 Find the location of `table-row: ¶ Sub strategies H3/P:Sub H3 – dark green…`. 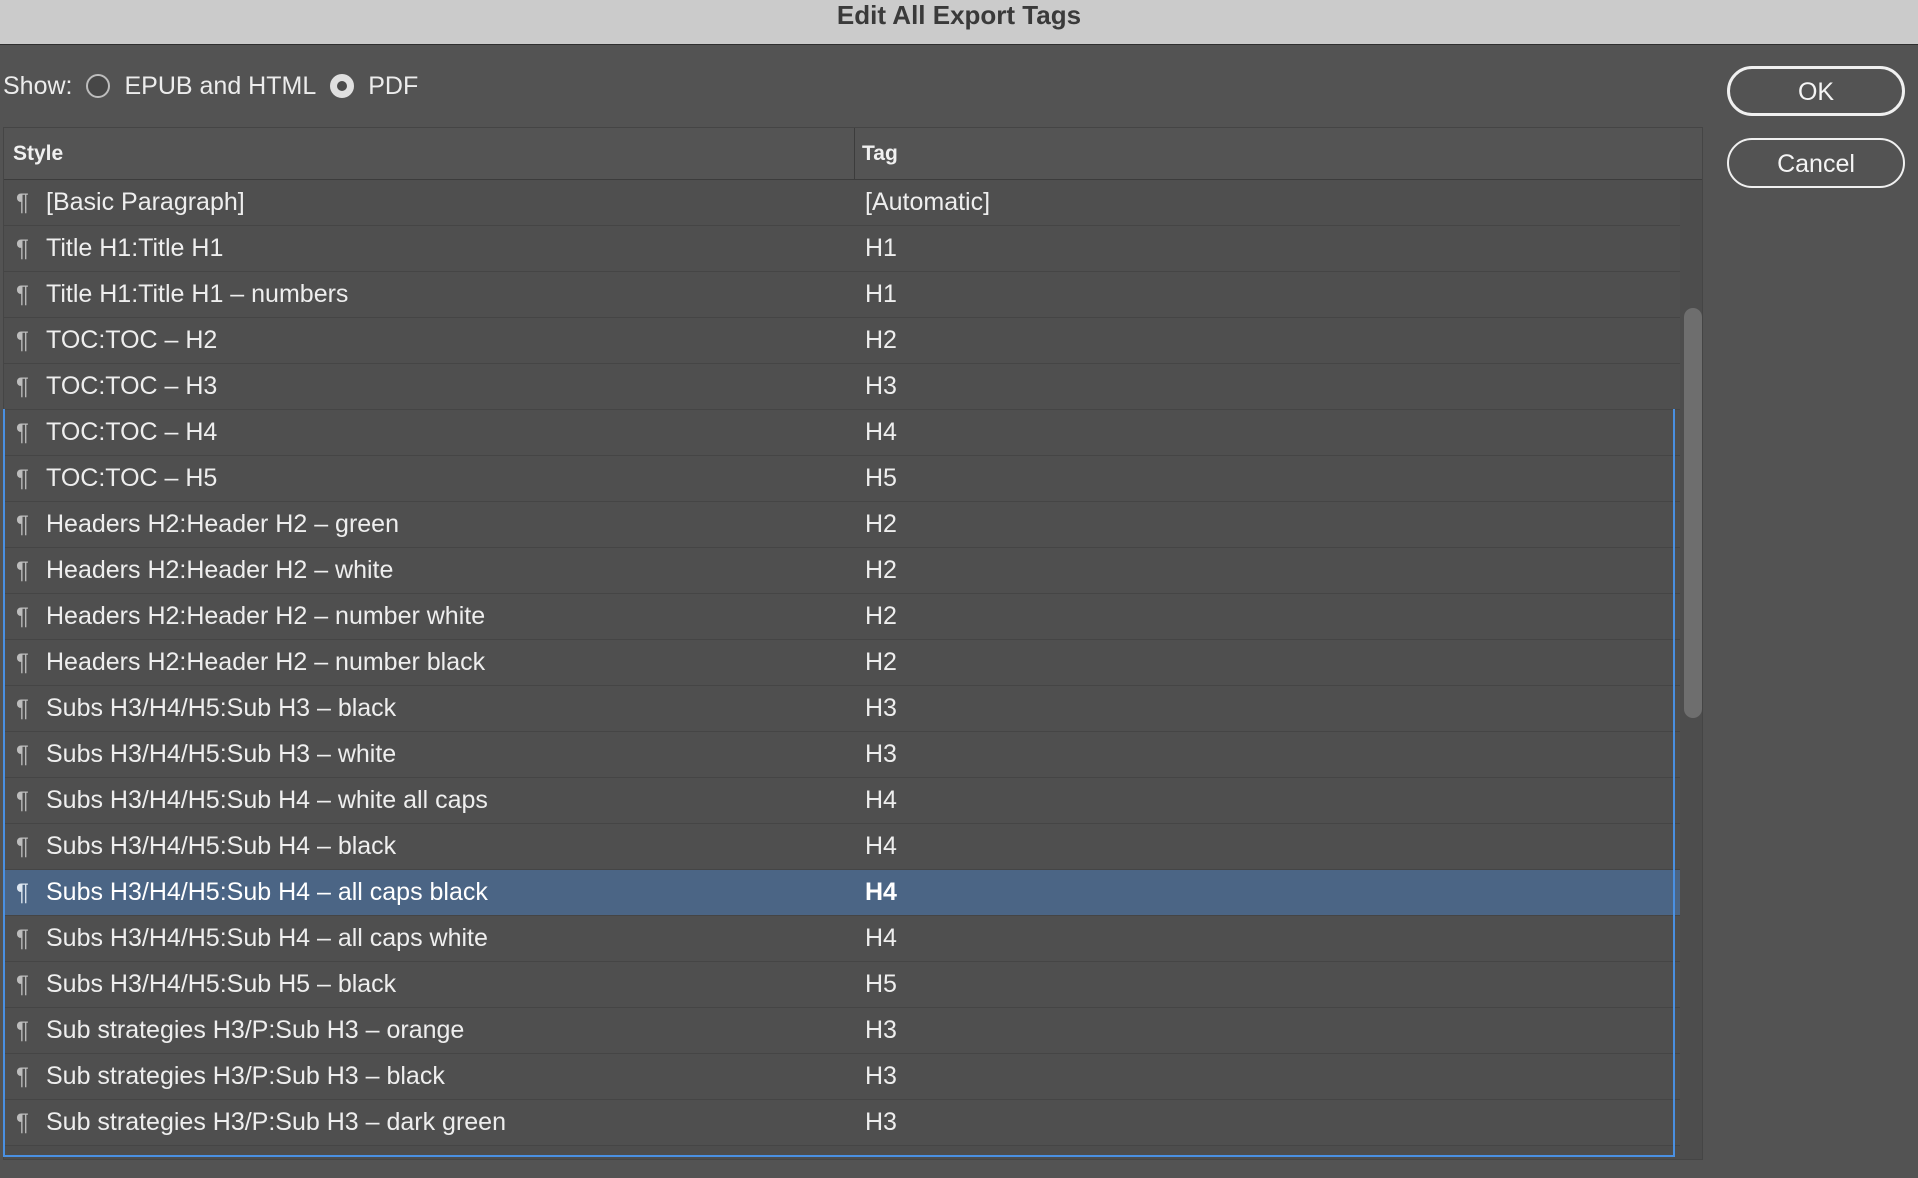

table-row: ¶ Sub strategies H3/P:Sub H3 – dark green… is located at coordinates (842, 1123).